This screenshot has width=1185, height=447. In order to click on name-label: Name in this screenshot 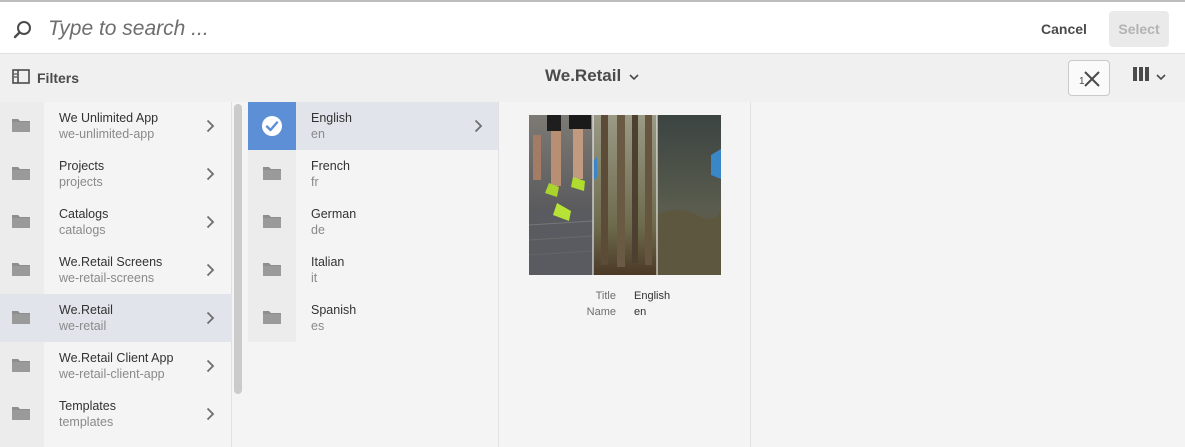, I will do `click(601, 312)`.